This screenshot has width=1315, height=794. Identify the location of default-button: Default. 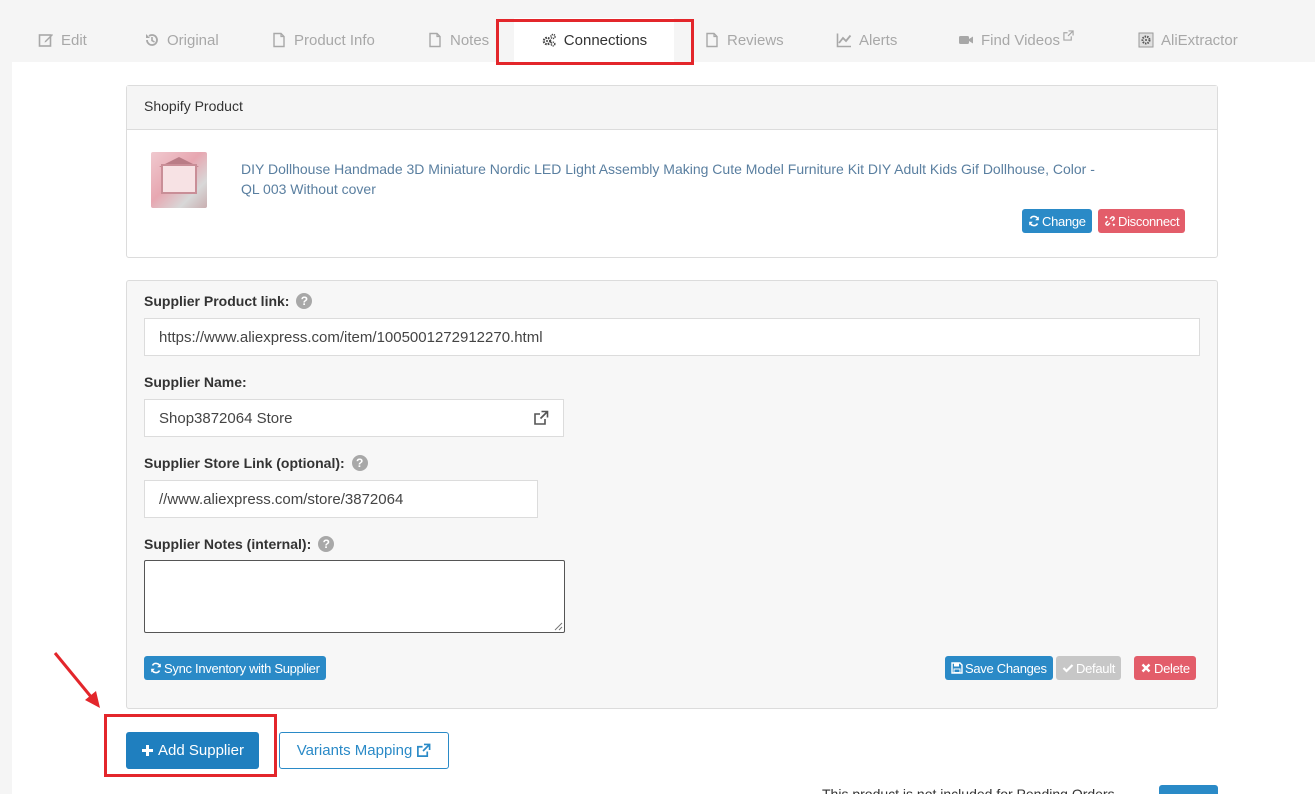
(1089, 668).